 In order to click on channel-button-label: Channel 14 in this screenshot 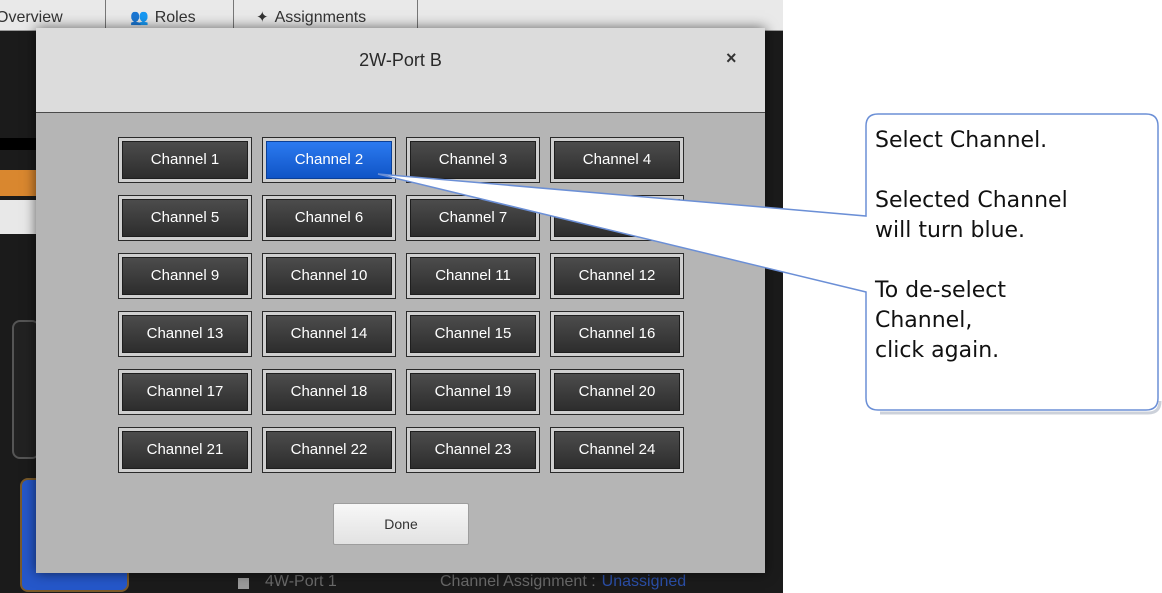, I will do `click(329, 334)`.